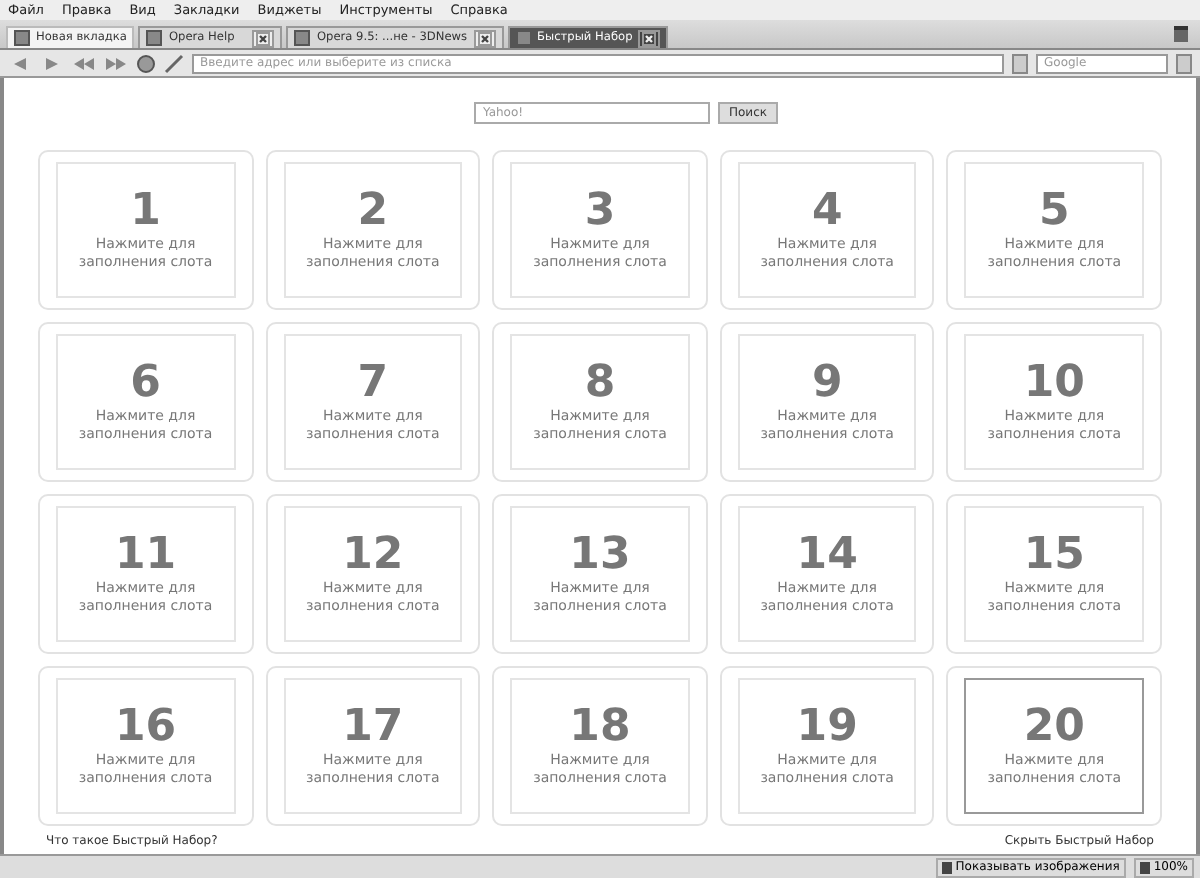 Image resolution: width=1200 pixels, height=878 pixels. Describe the element at coordinates (1054, 556) in the screenshot. I see `slot-number: 15` at that location.